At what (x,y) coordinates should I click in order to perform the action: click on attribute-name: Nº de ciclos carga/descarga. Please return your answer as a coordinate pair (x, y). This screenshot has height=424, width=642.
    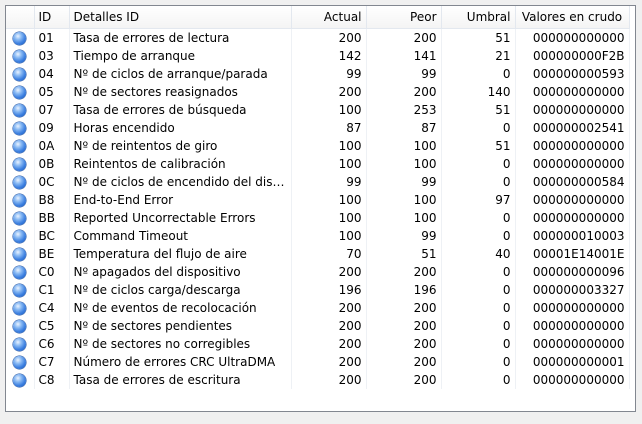
    Looking at the image, I should click on (180, 290).